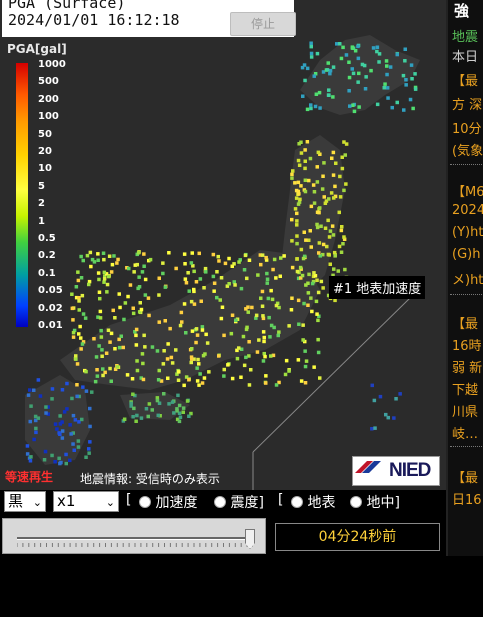 The width and height of the screenshot is (483, 617). What do you see at coordinates (25, 501) in the screenshot?
I see `background-color-select: 黒 ⌄` at bounding box center [25, 501].